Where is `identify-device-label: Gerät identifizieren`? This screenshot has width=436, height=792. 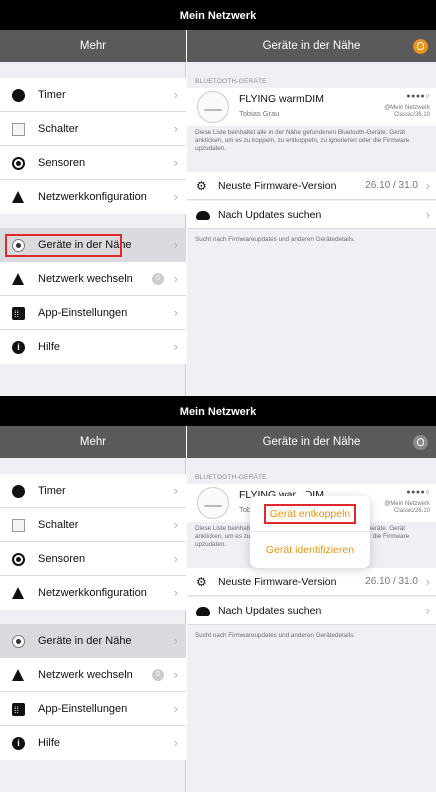 identify-device-label: Gerät identifizieren is located at coordinates (310, 550).